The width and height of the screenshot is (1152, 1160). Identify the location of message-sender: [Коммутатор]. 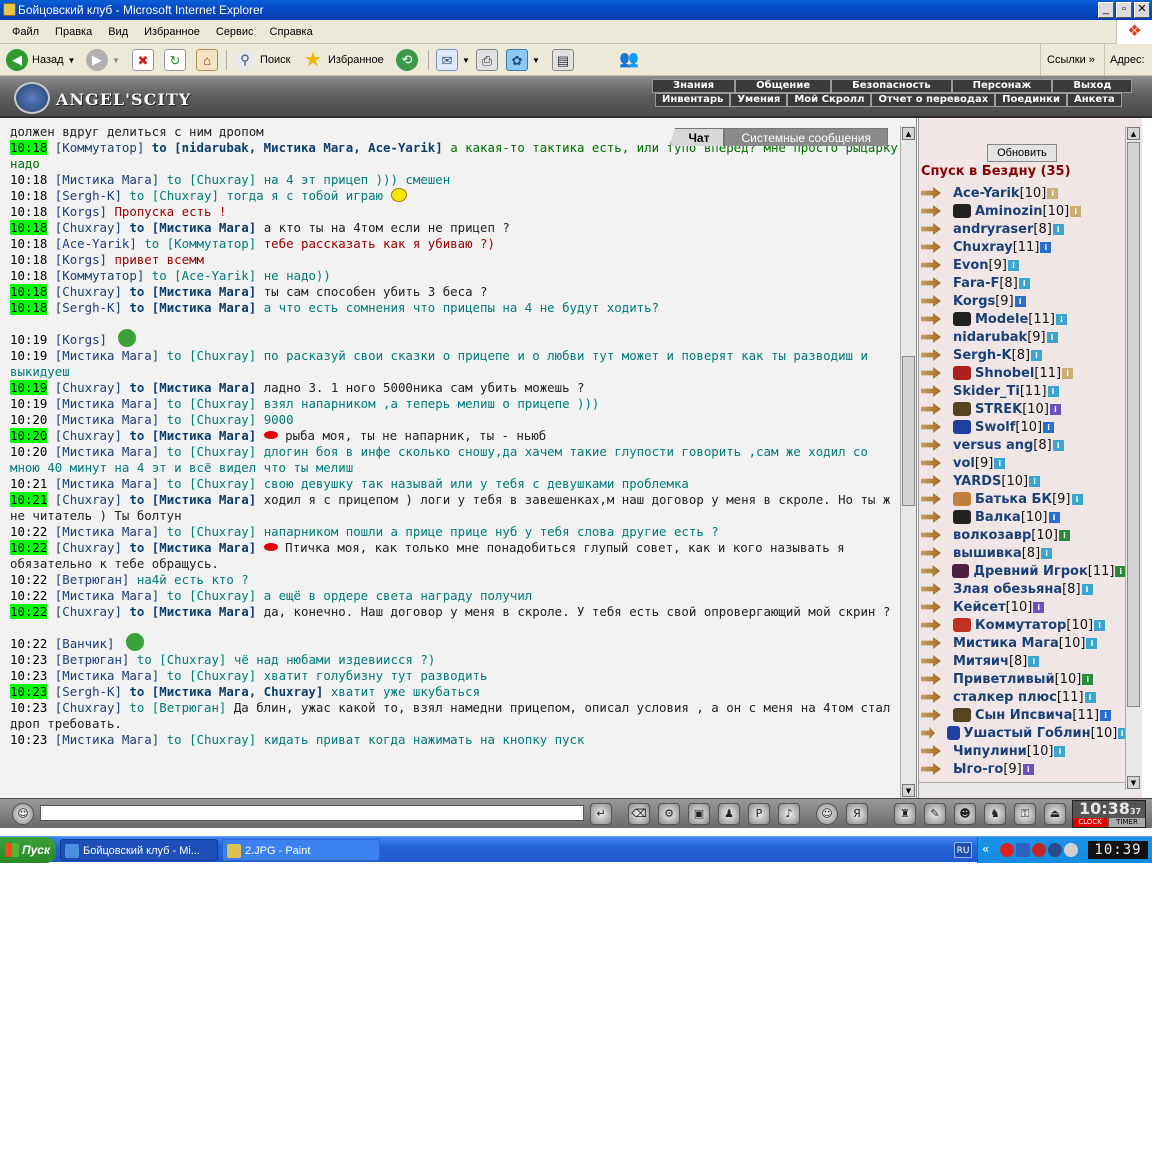
(100, 275).